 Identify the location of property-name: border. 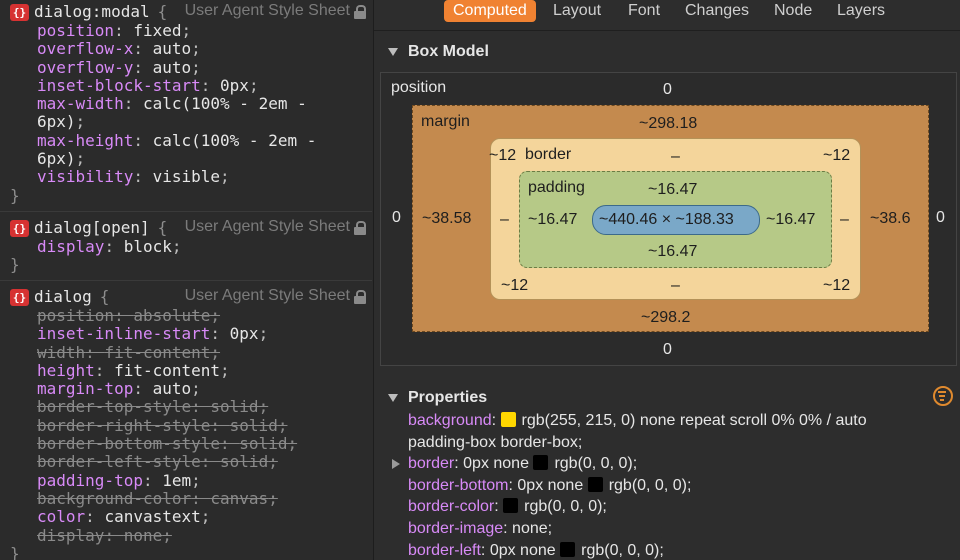
(431, 463).